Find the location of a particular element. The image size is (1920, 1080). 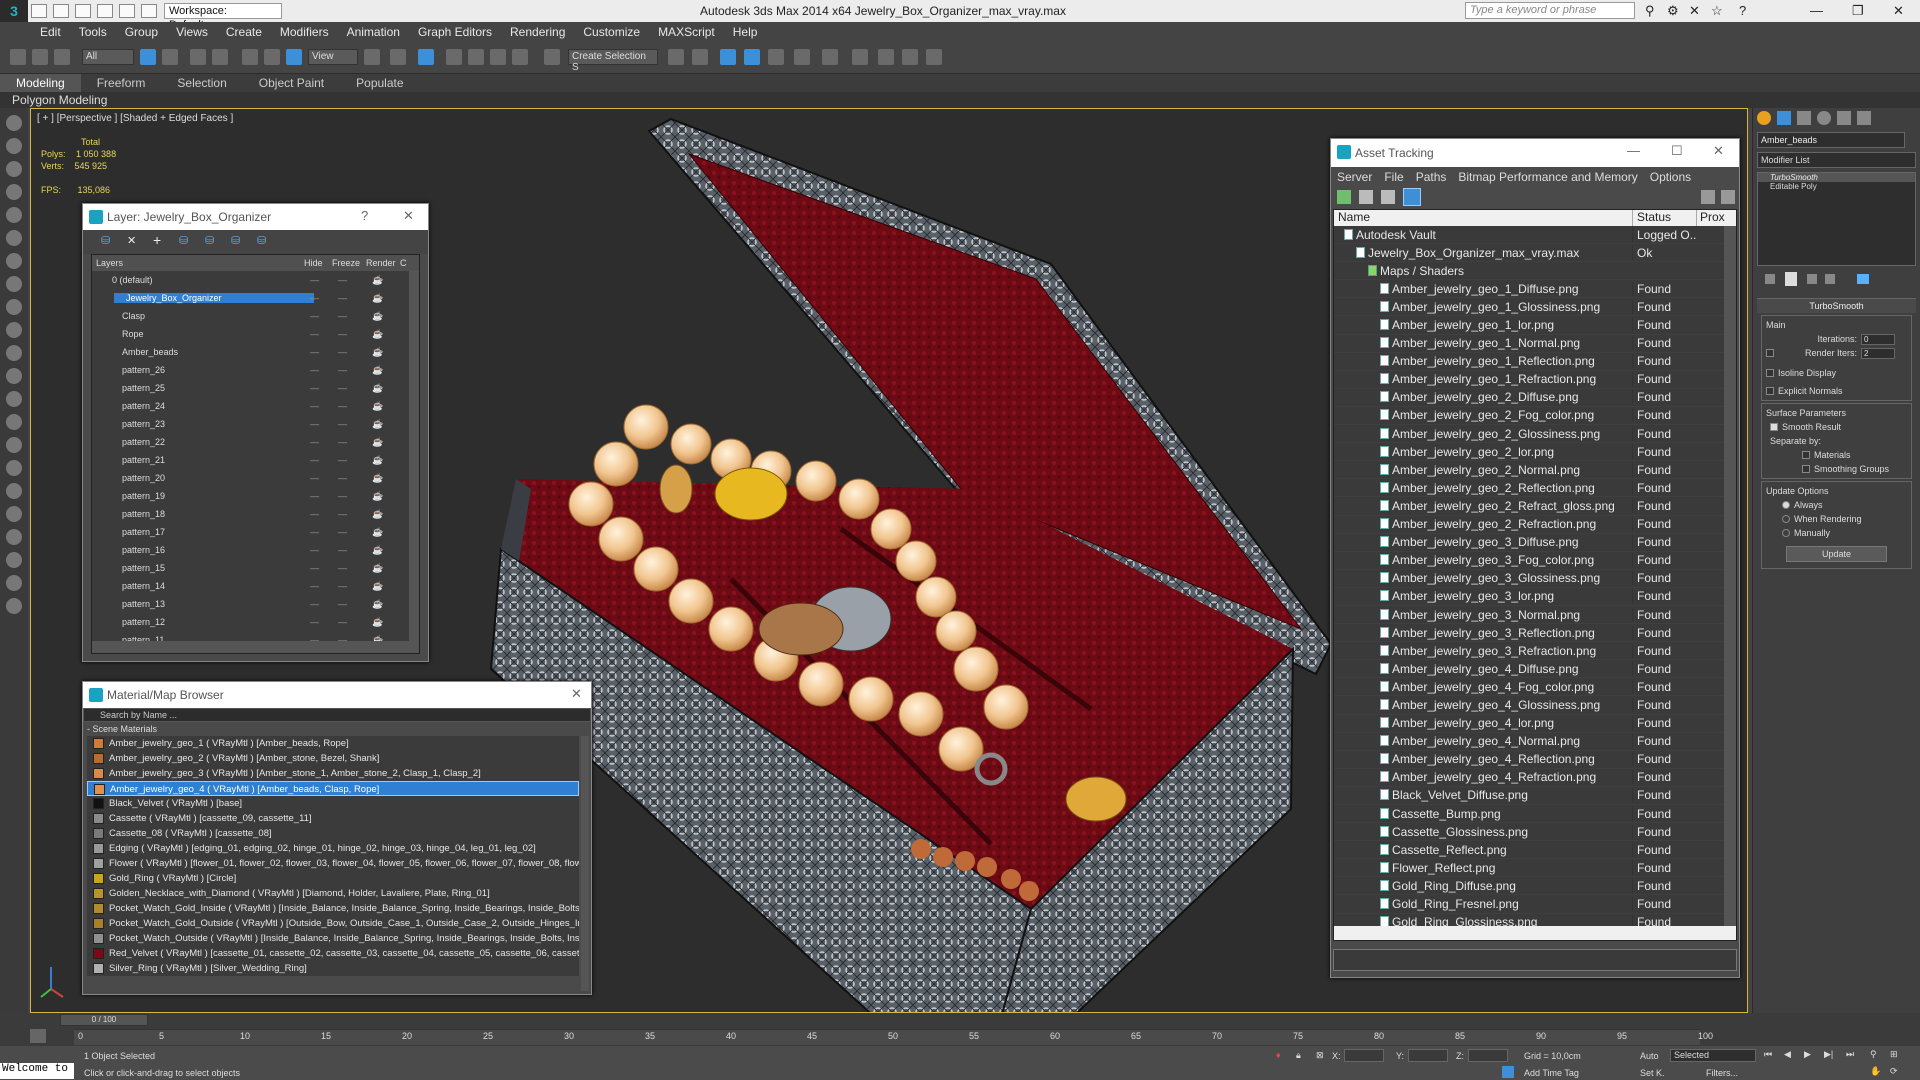

selection-lock-icon: 🔒︎ is located at coordinates (1298, 1055).